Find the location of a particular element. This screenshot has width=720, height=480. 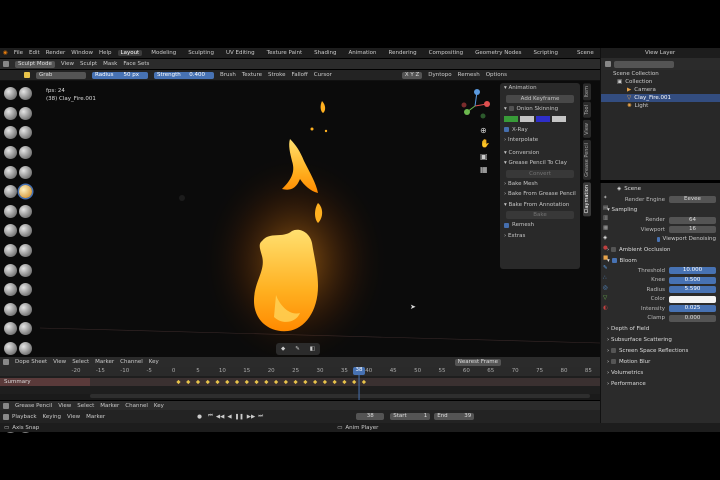

material-props-icon: ◐ is located at coordinates (608, 308).